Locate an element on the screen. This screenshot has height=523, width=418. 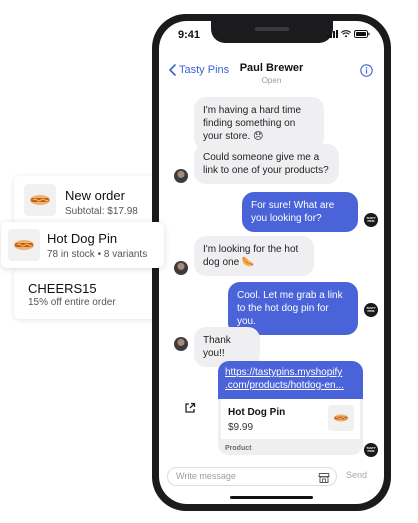
product-card: Hot Dog Pin 78 in stock • 8 variants is located at coordinates (82, 245).